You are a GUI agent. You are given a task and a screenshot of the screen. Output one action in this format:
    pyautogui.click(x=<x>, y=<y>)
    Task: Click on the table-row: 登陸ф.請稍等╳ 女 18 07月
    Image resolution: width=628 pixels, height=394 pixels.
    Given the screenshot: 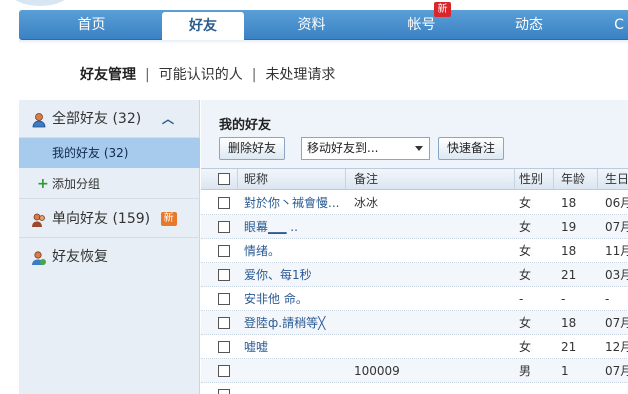 What is the action you would take?
    pyautogui.click(x=414, y=323)
    